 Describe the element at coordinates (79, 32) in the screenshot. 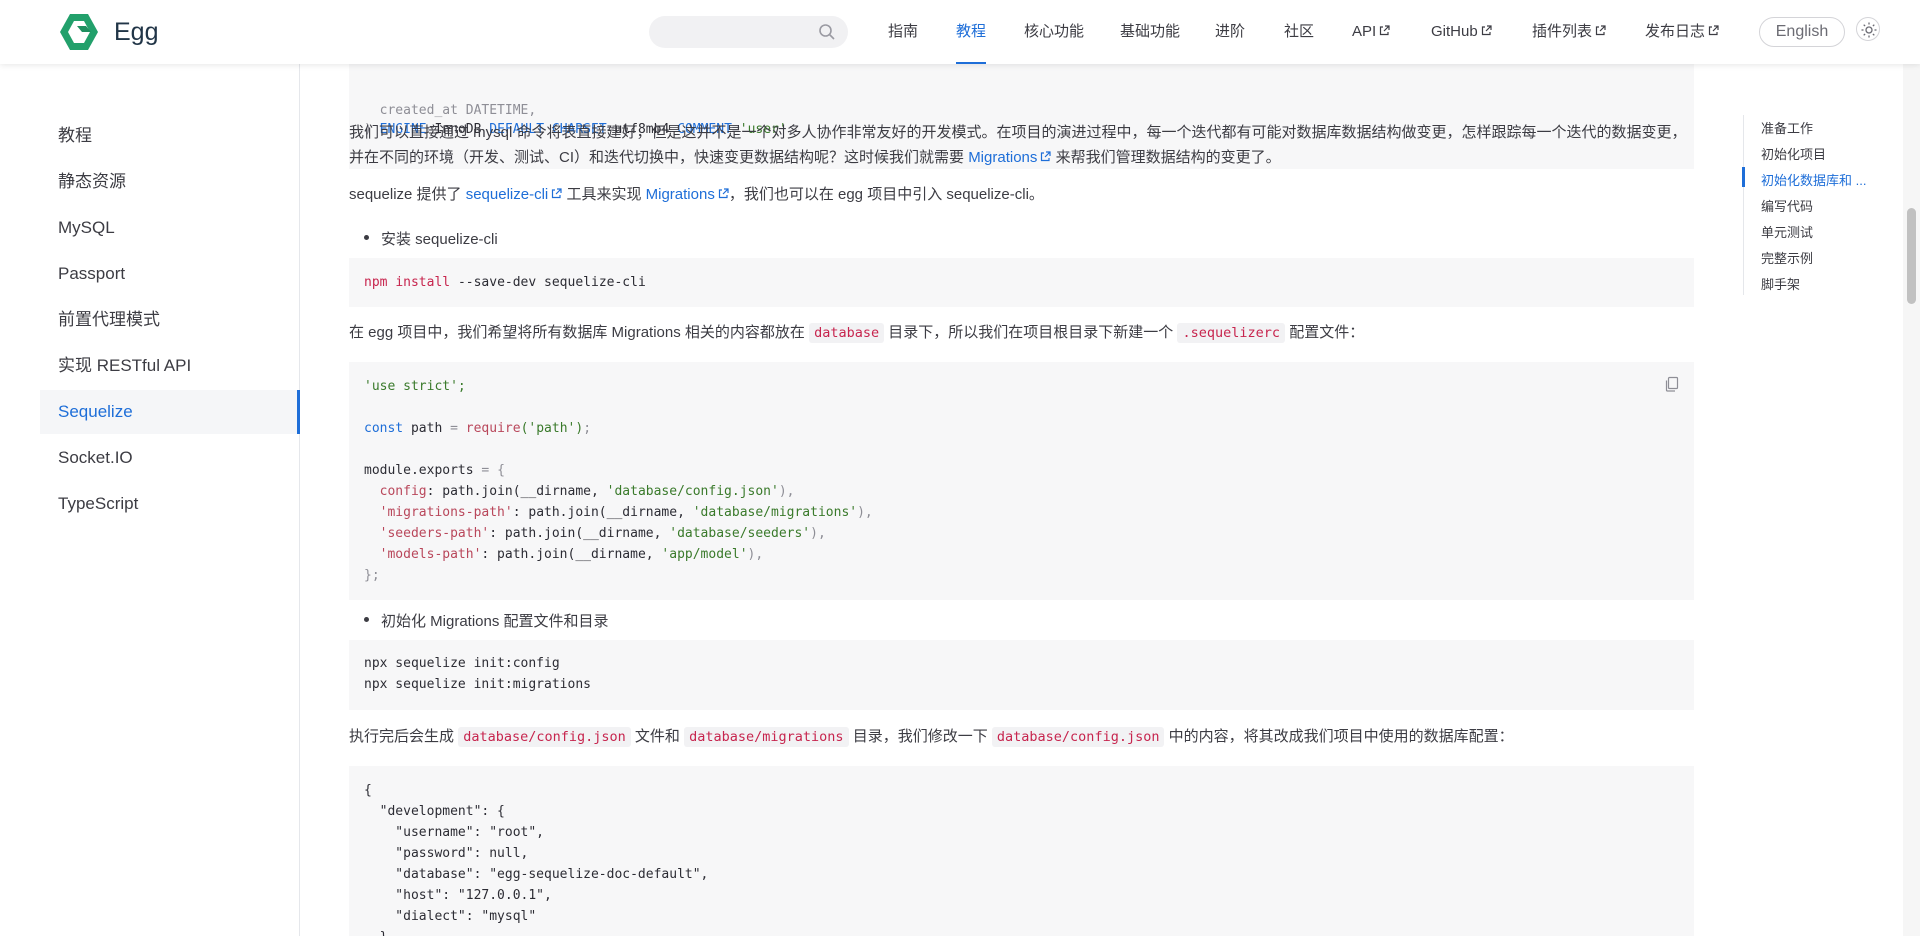

I see `egg-logo-icon` at that location.